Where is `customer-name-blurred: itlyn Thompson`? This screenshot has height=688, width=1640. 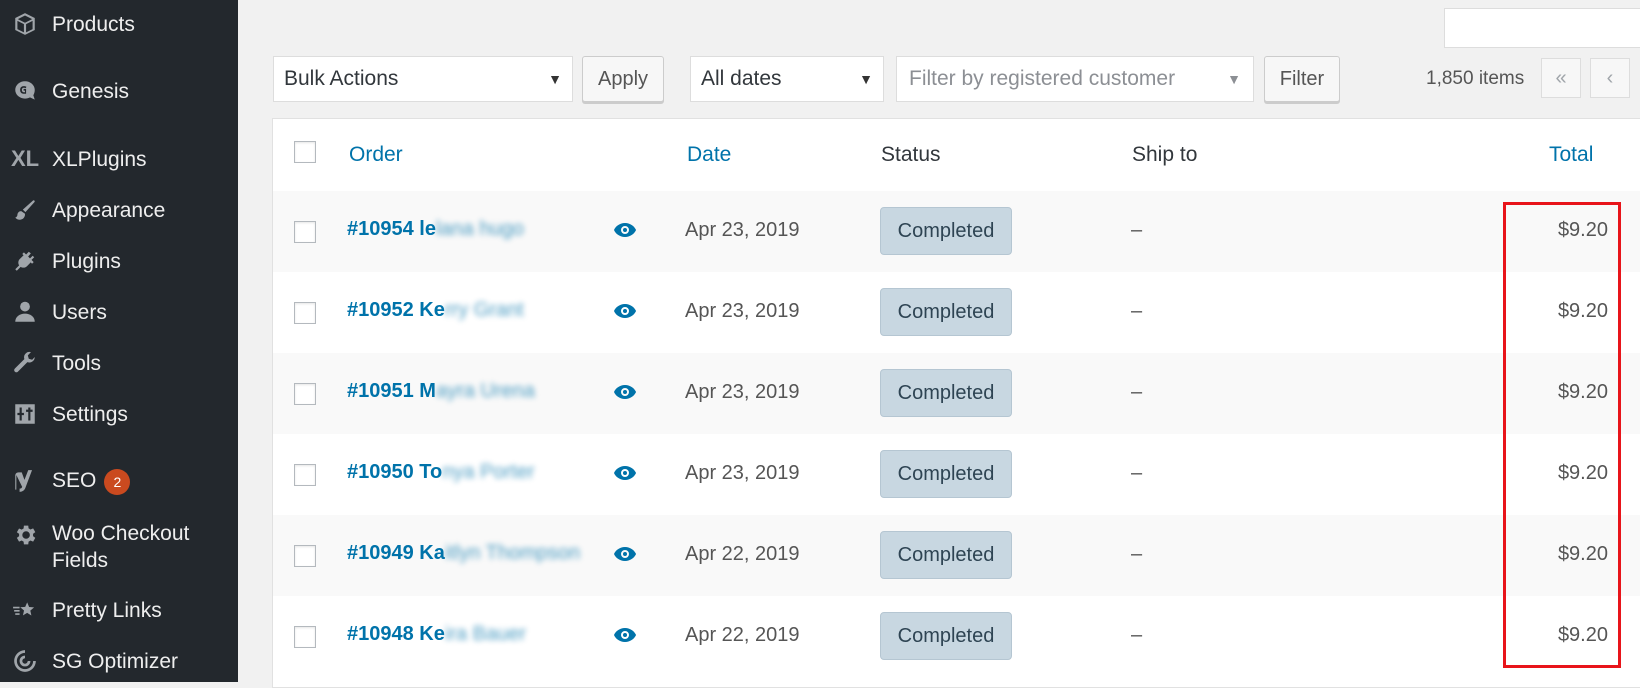
customer-name-blurred: itlyn Thompson is located at coordinates (512, 553).